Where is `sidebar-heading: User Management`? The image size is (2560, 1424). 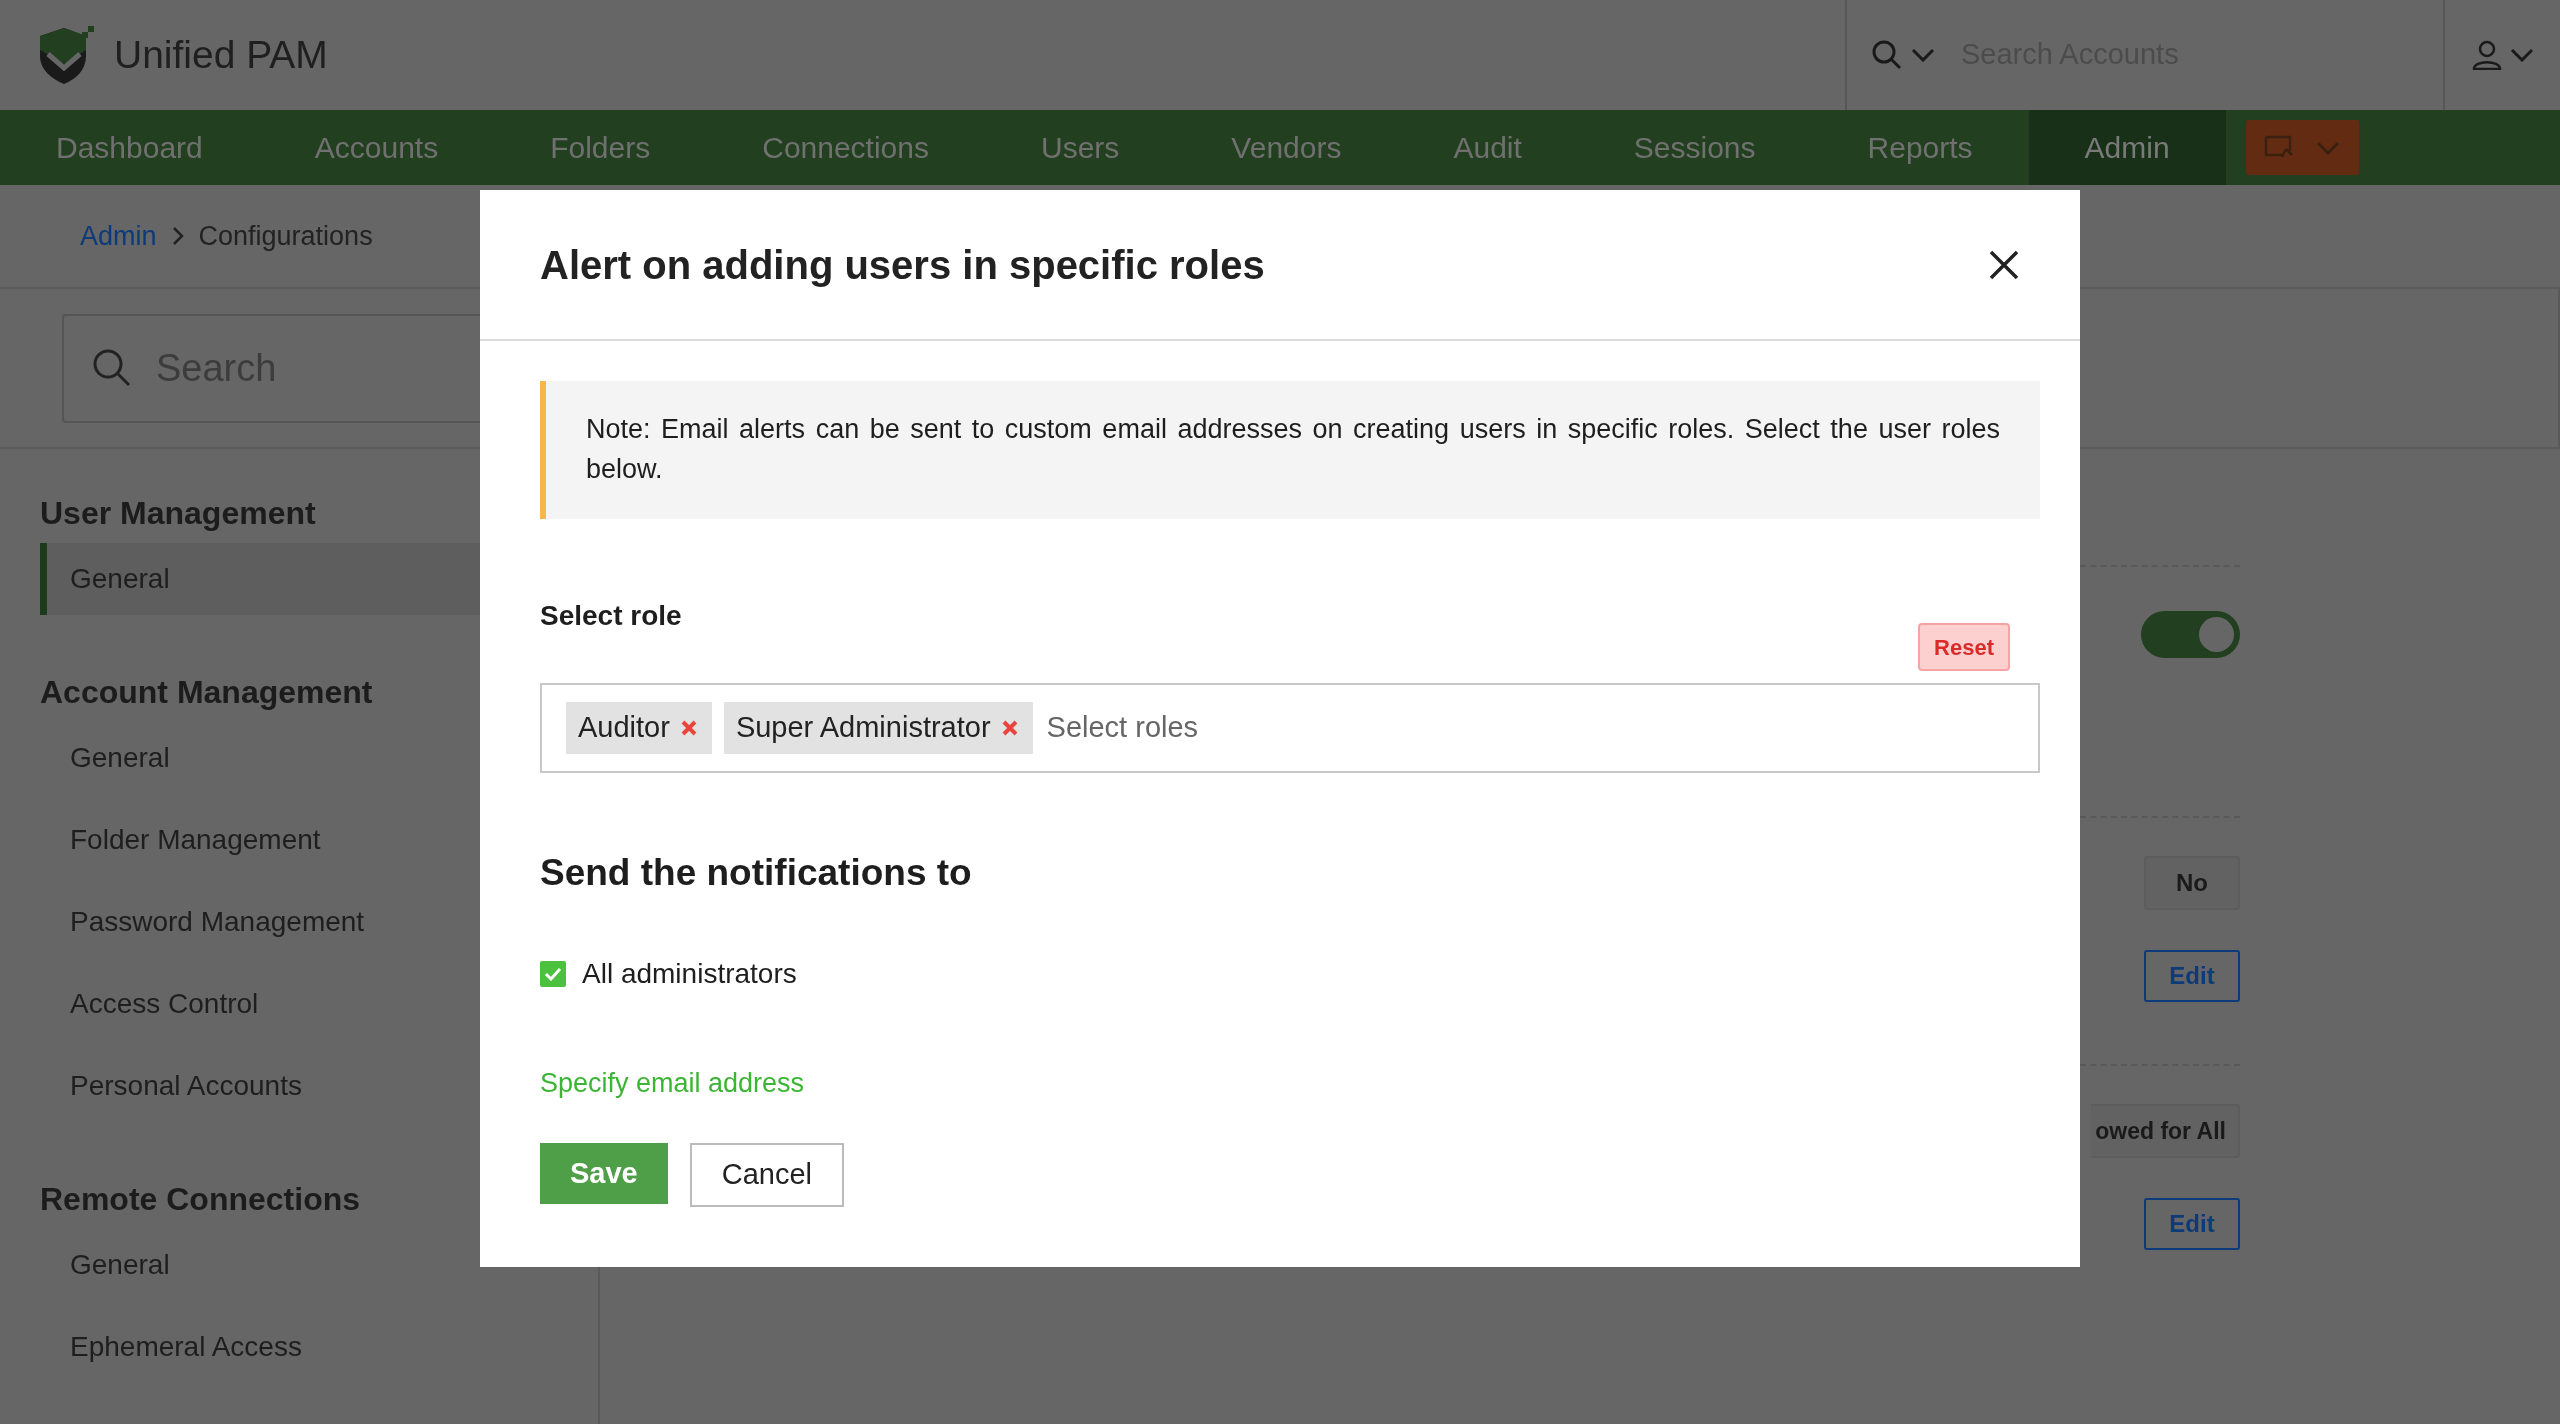
sidebar-heading: User Management is located at coordinates (178, 513).